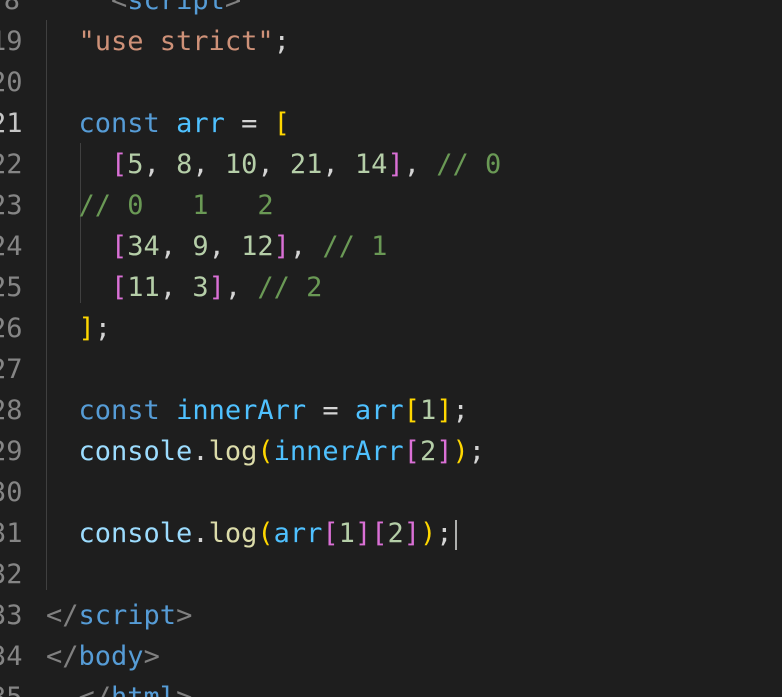 The height and width of the screenshot is (697, 782). I want to click on code-line: 29 console.log(innerArr[2]);, so click(391, 451).